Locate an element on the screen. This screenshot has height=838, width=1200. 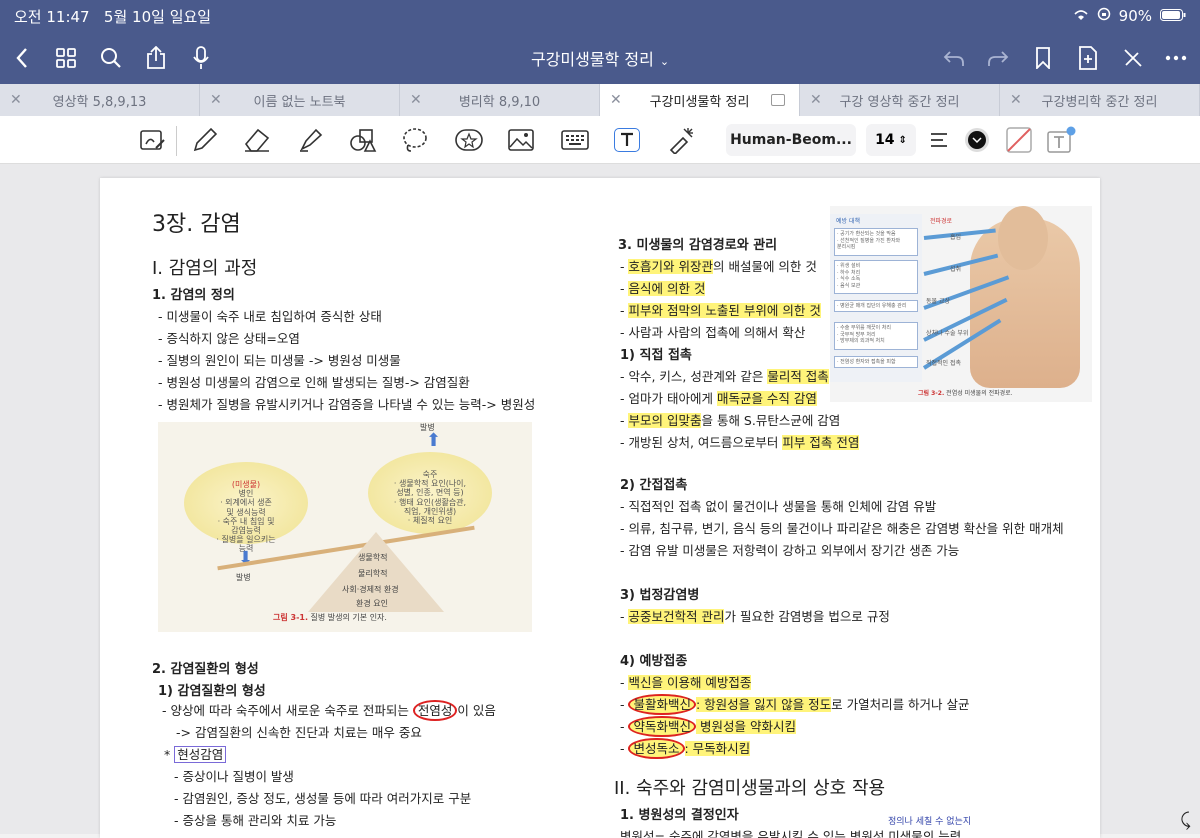
wifi-icon is located at coordinates (1081, 16).